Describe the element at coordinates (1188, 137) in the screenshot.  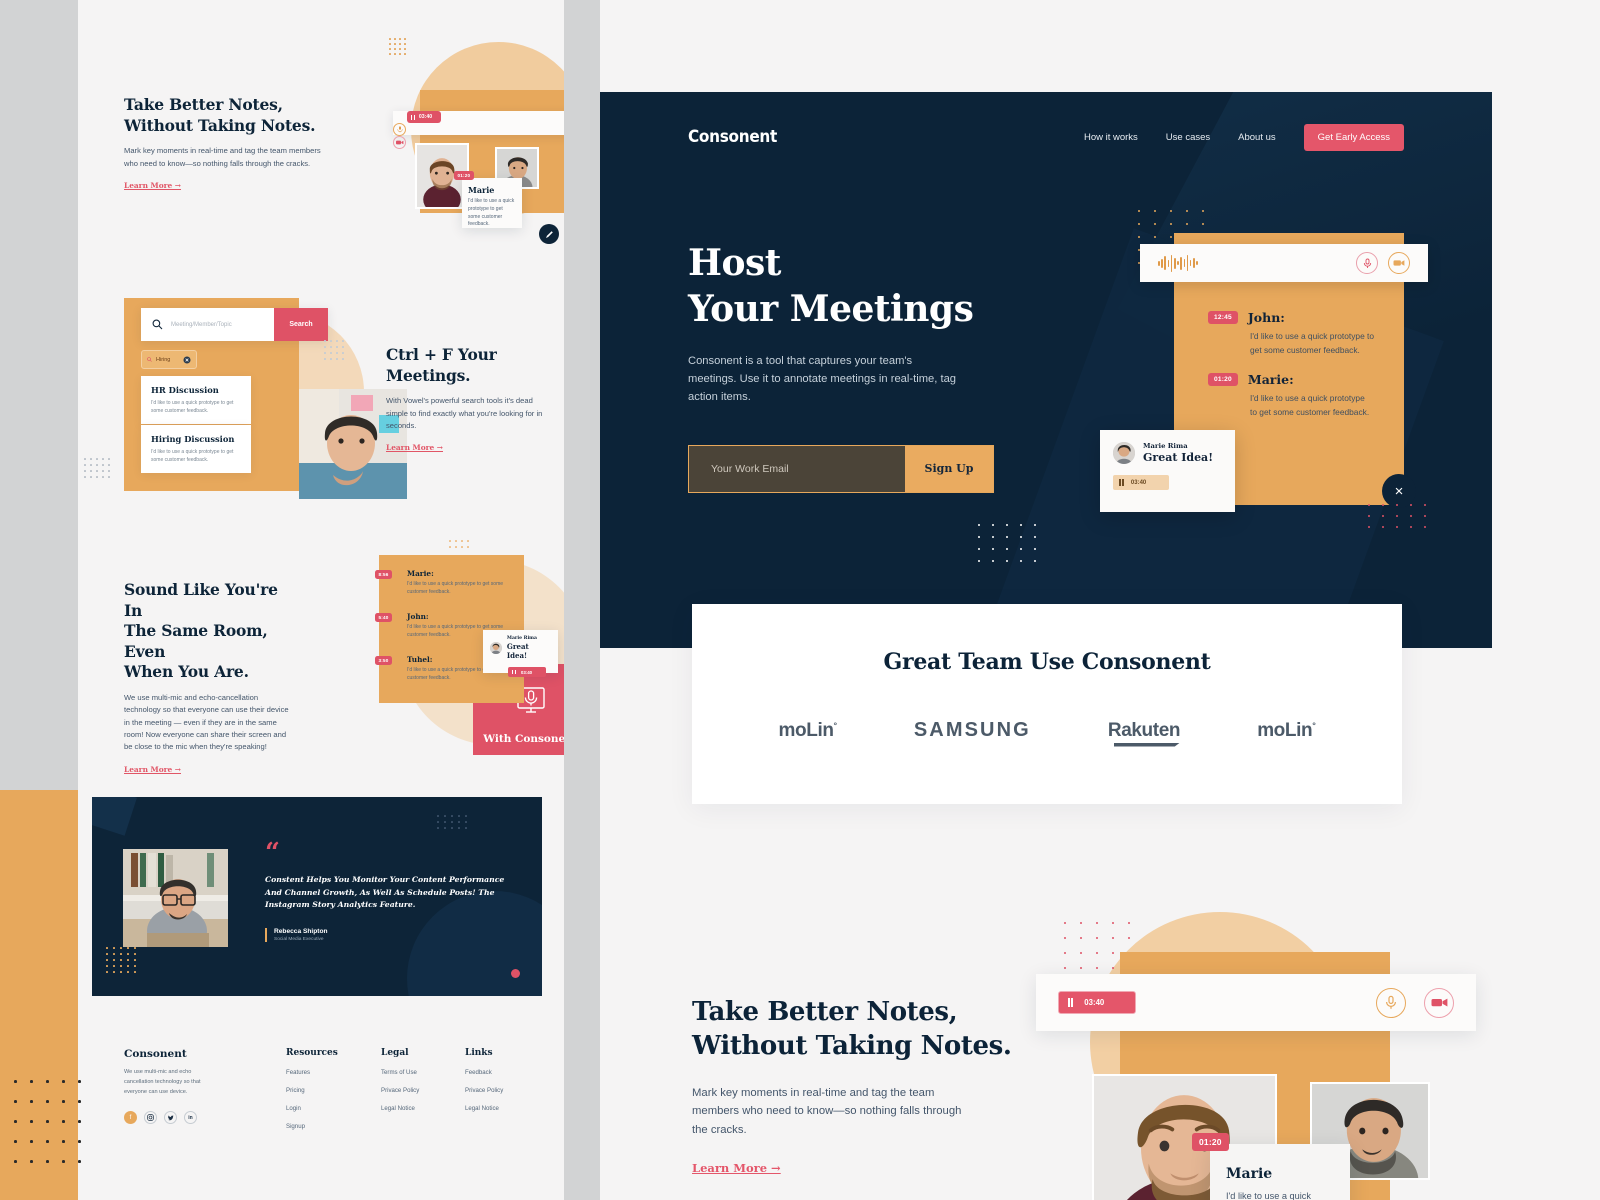
I see `nav-item-use-cases: Use cases` at that location.